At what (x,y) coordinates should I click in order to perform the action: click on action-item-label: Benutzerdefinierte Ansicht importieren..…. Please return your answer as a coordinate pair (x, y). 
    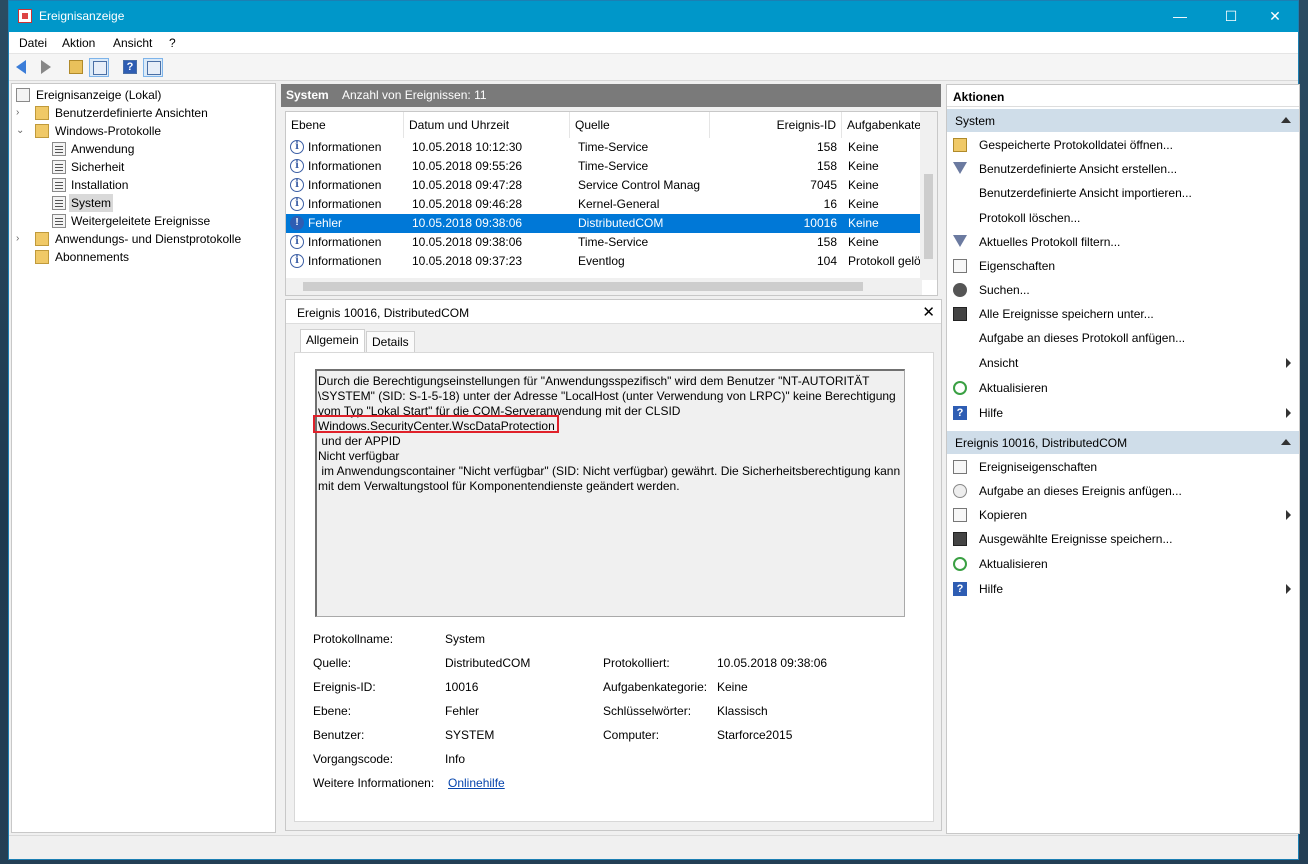
    Looking at the image, I should click on (1085, 193).